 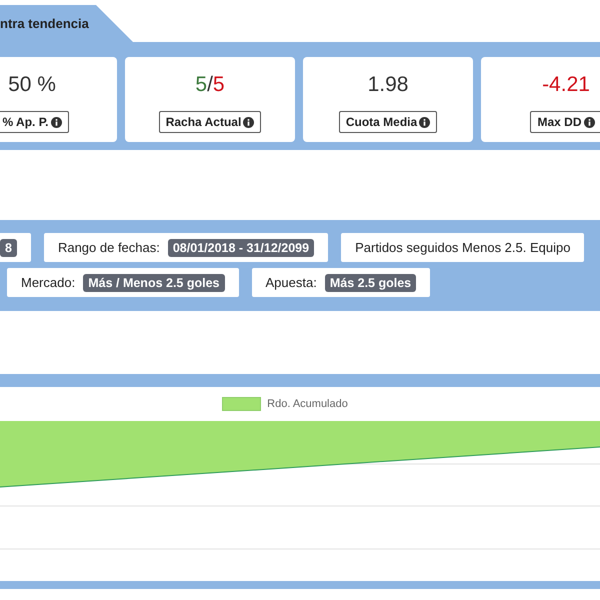 What do you see at coordinates (210, 84) in the screenshot?
I see `stat-value: /` at bounding box center [210, 84].